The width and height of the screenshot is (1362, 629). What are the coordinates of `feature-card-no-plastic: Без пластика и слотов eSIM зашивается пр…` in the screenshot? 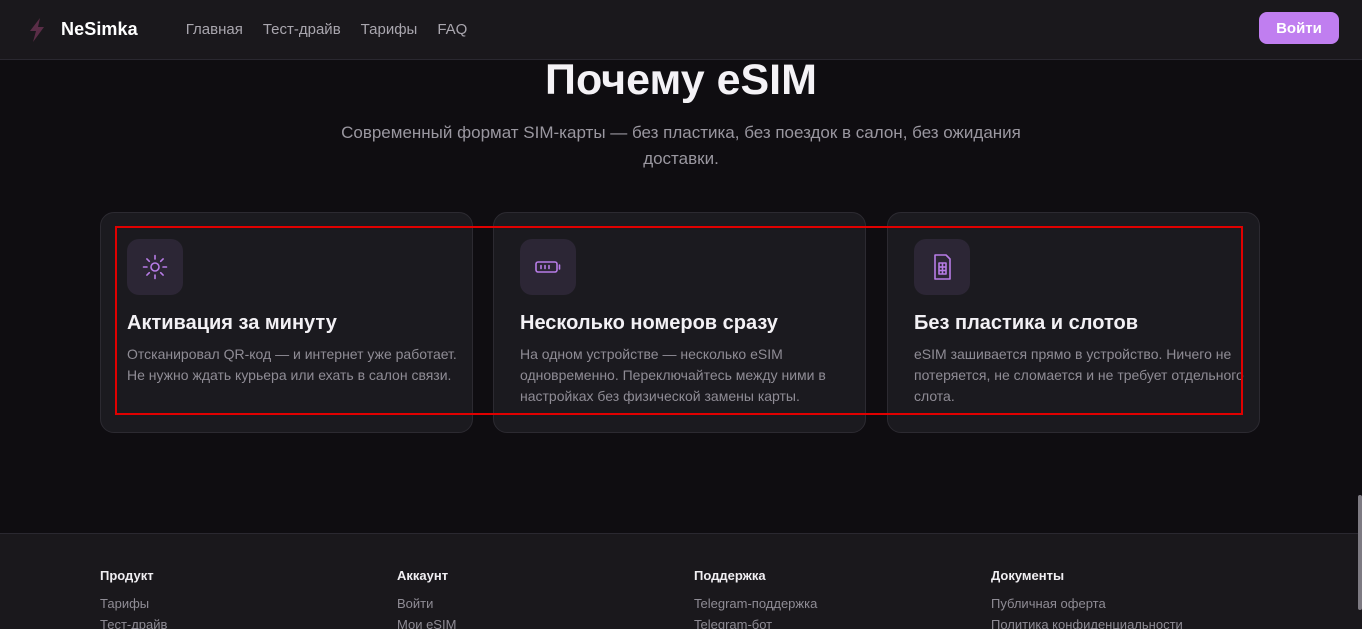 It's located at (1073, 322).